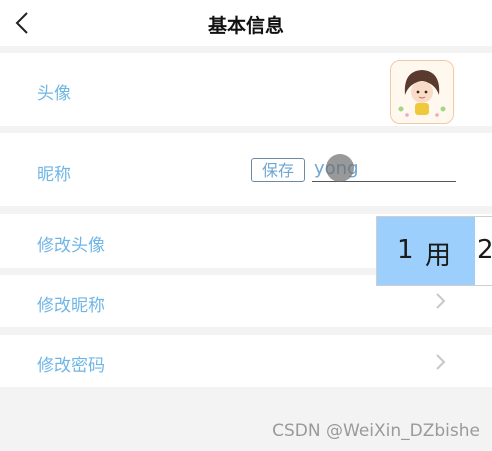 The height and width of the screenshot is (451, 492). What do you see at coordinates (71, 306) in the screenshot?
I see `edit-nickname-label: 修改昵称` at bounding box center [71, 306].